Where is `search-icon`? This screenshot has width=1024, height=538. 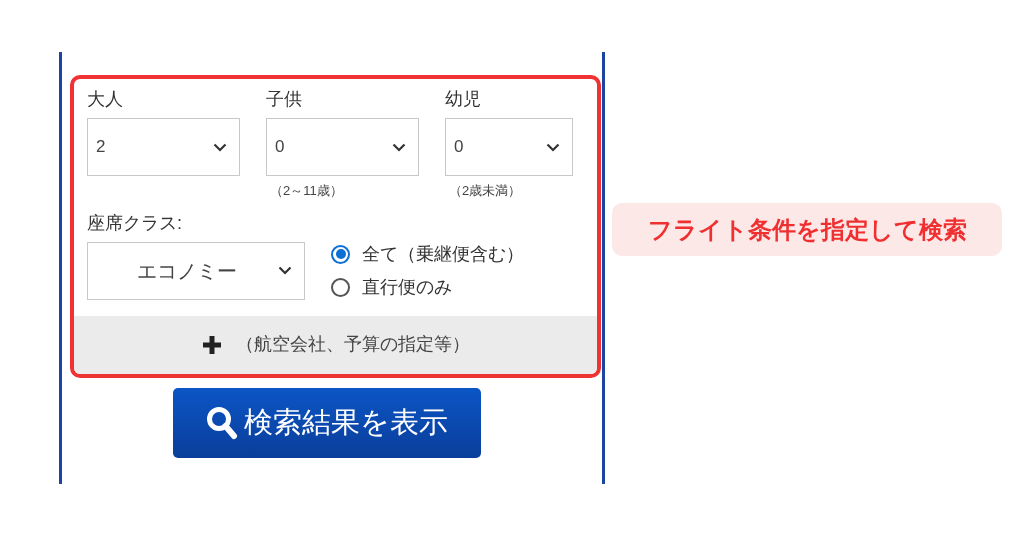
search-icon is located at coordinates (222, 422).